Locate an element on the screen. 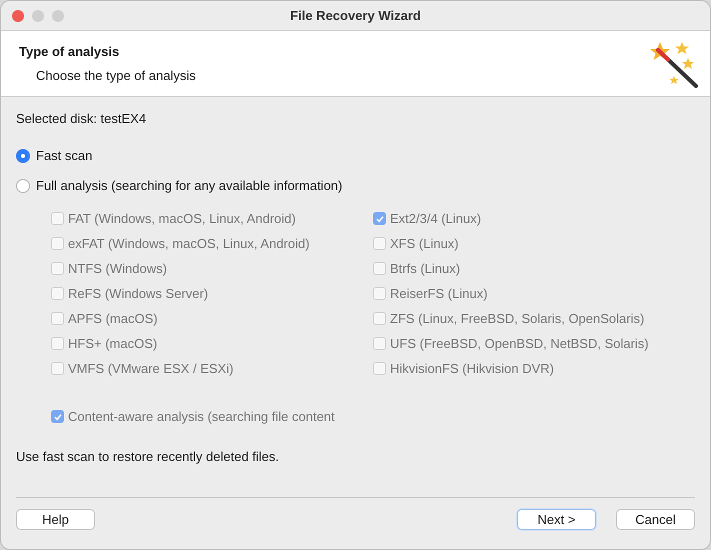 Image resolution: width=711 pixels, height=550 pixels. step-subtitle: Choose the type of analysis is located at coordinates (116, 75).